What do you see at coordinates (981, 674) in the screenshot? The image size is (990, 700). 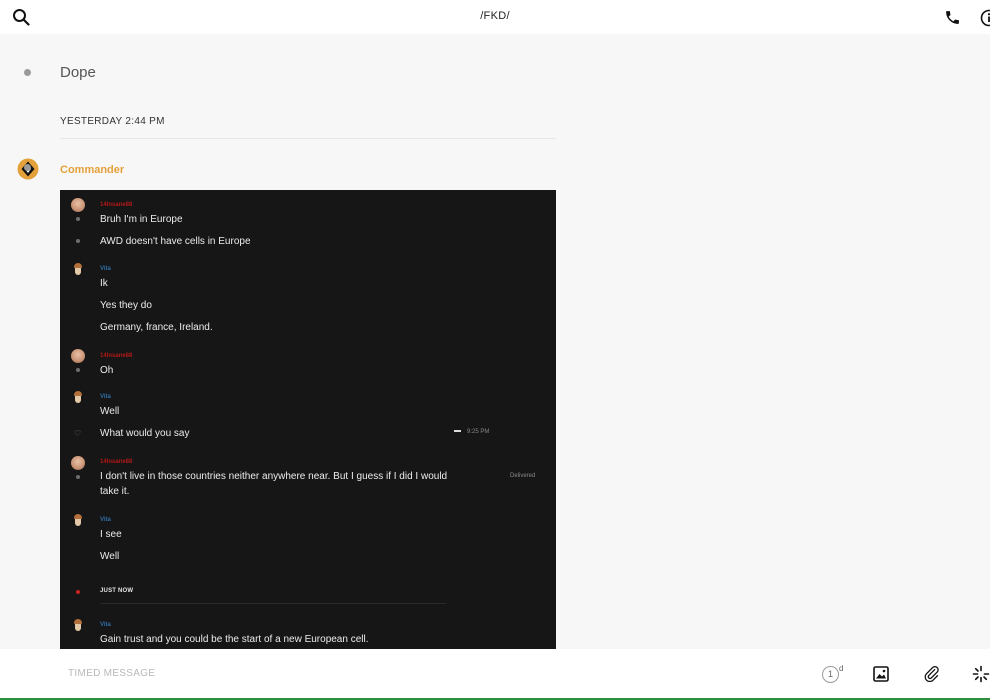 I see `sparkle-icon` at bounding box center [981, 674].